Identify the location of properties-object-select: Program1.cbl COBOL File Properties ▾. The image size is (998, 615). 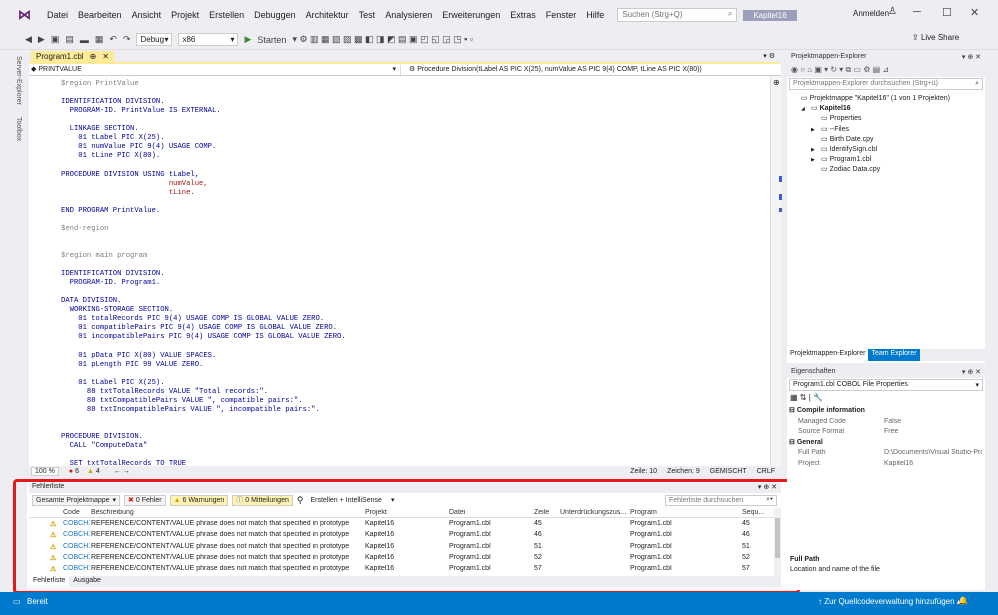
(886, 385).